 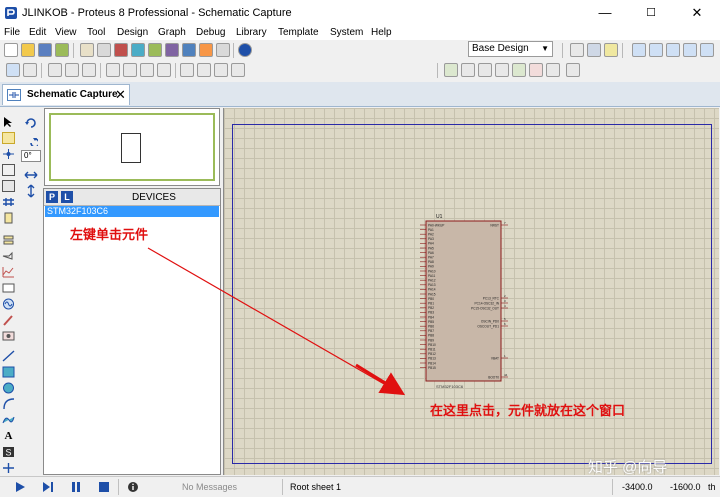 What do you see at coordinates (30, 70) in the screenshot?
I see `redo-icon` at bounding box center [30, 70].